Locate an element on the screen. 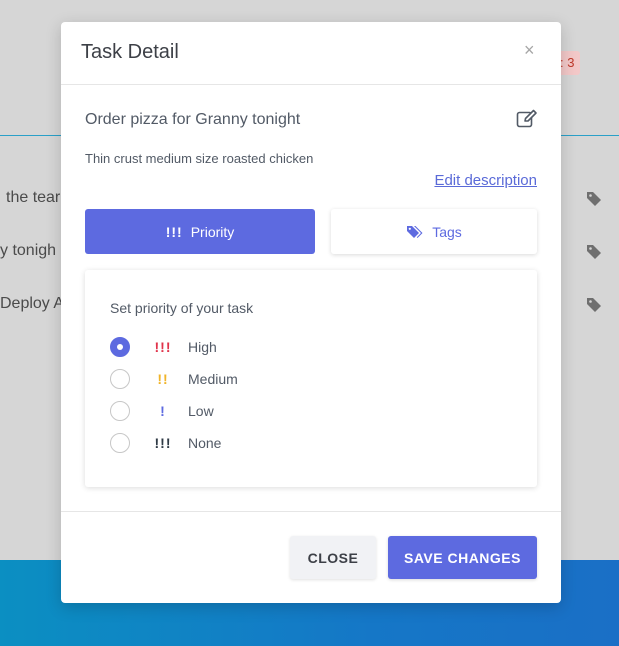 Image resolution: width=619 pixels, height=646 pixels. tab-priority: !!! Priority is located at coordinates (200, 231).